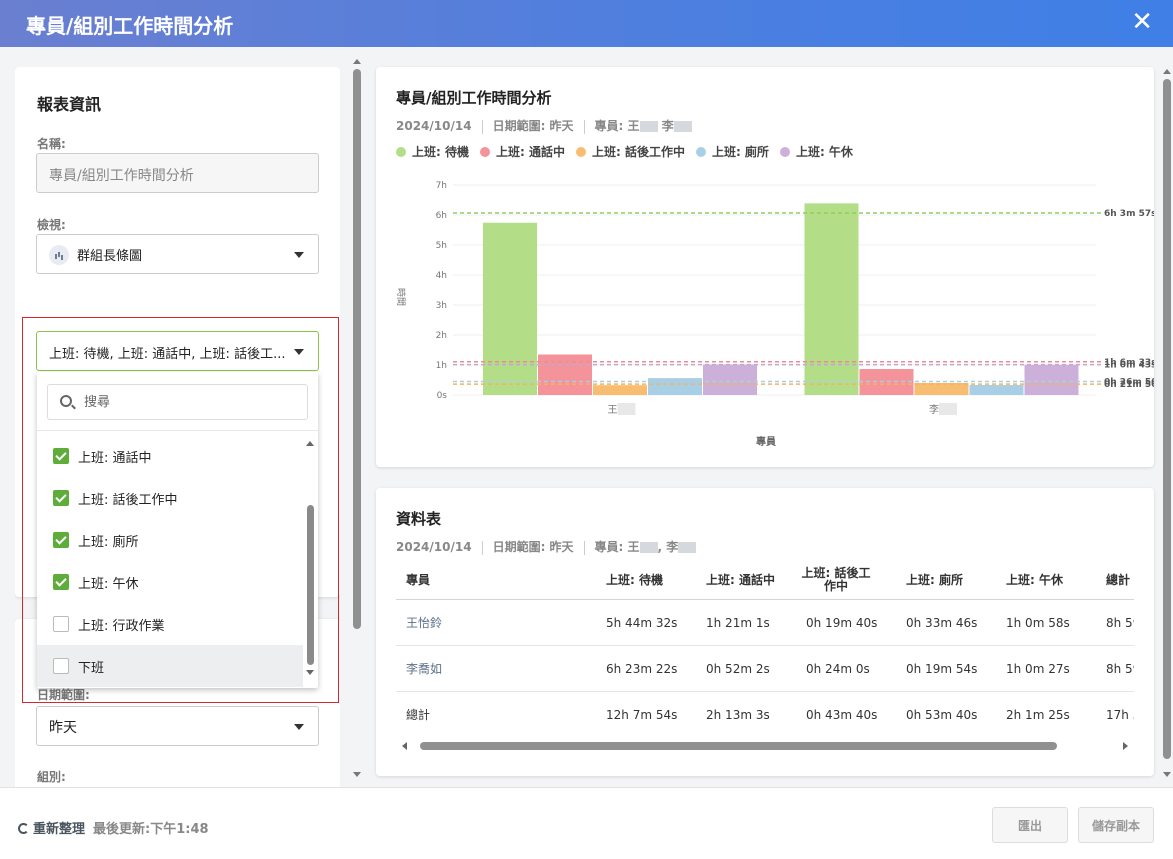 The image size is (1173, 859). Describe the element at coordinates (816, 151) in the screenshot. I see `legend-item: 上班: 午休` at that location.